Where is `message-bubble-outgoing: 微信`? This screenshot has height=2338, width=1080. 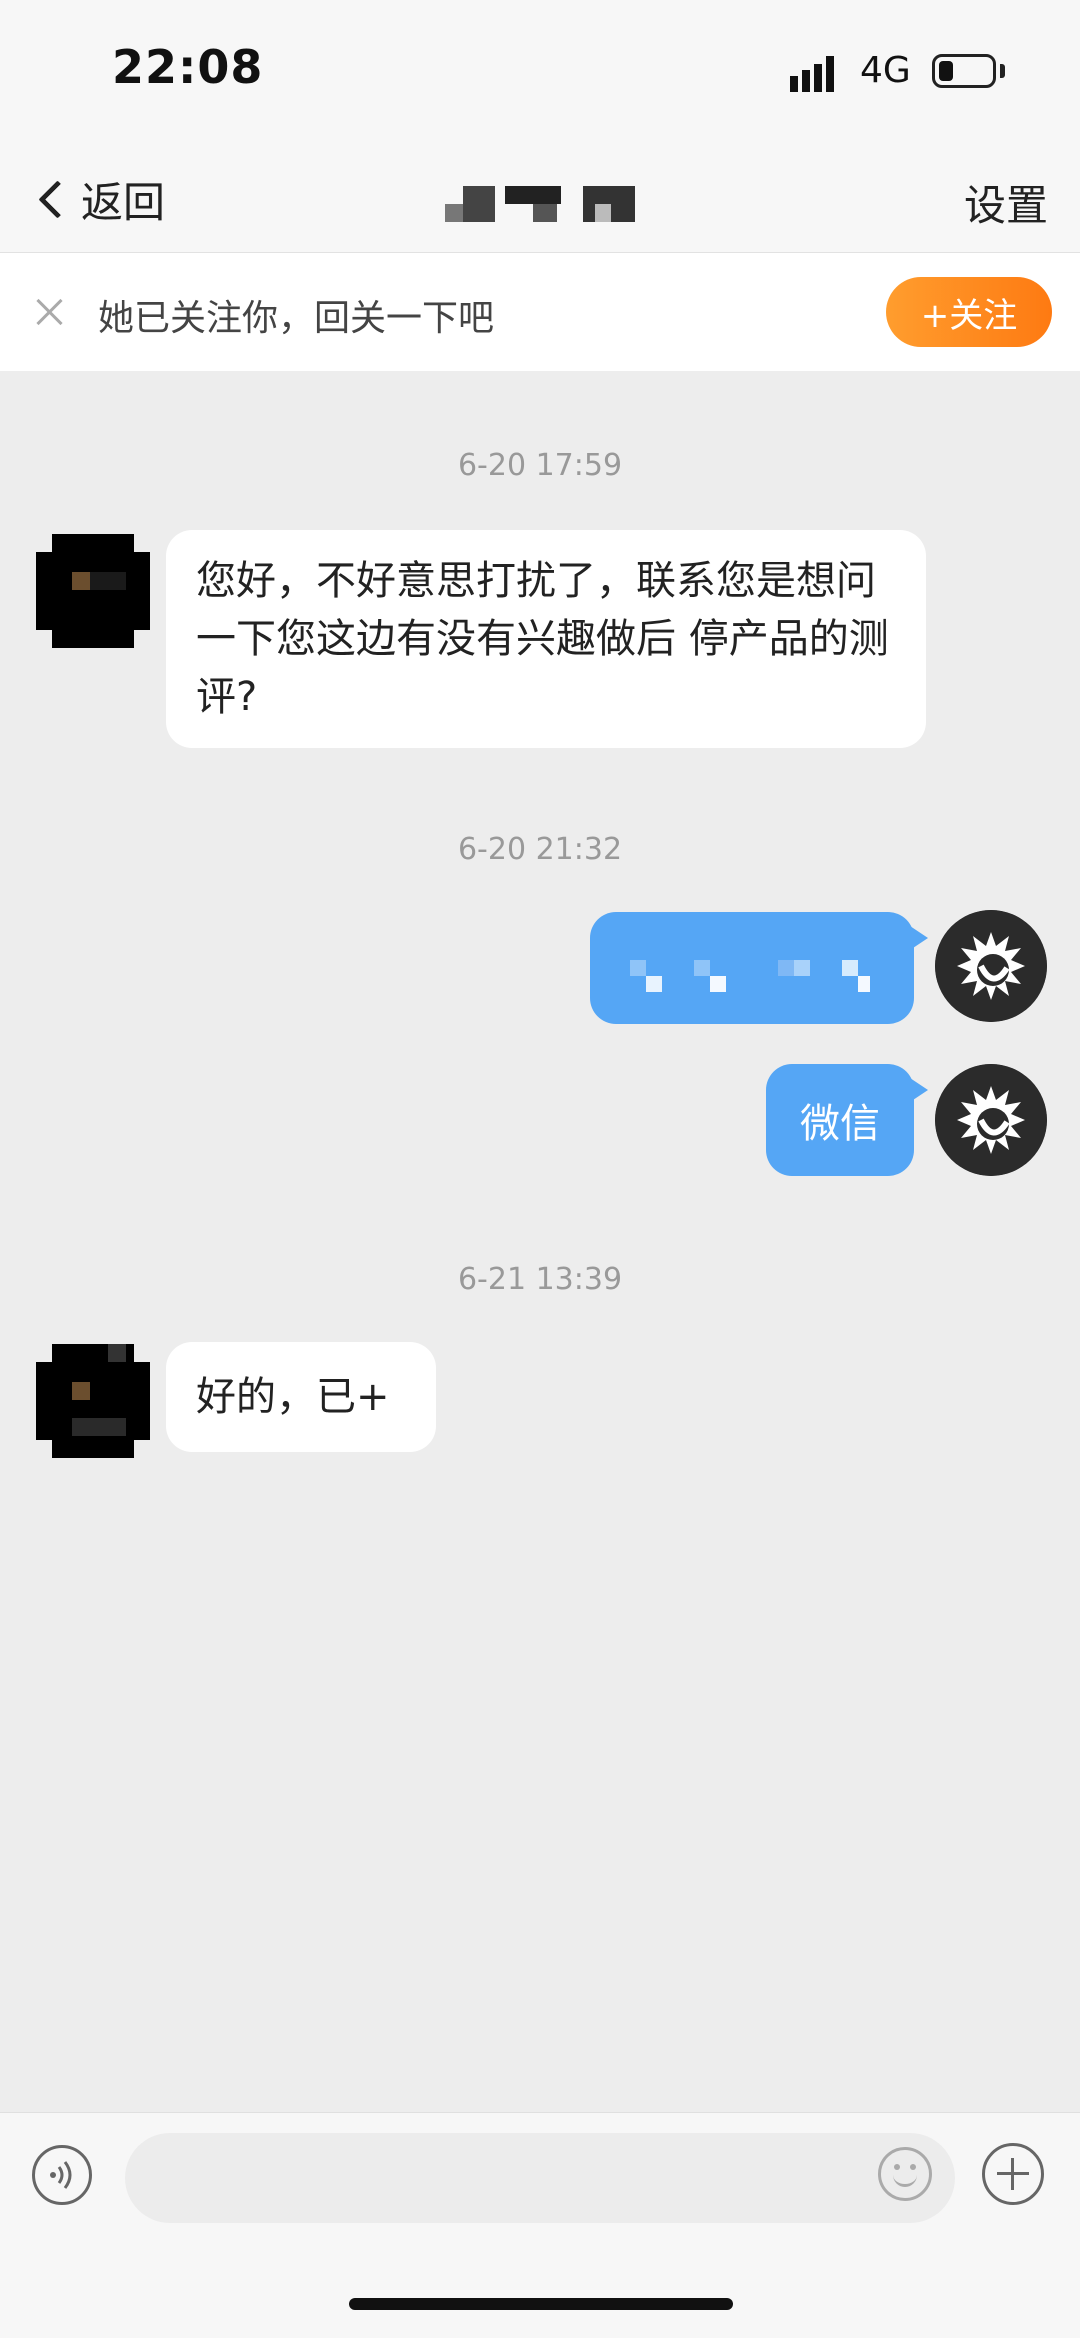
message-bubble-outgoing: 微信 is located at coordinates (847, 1120).